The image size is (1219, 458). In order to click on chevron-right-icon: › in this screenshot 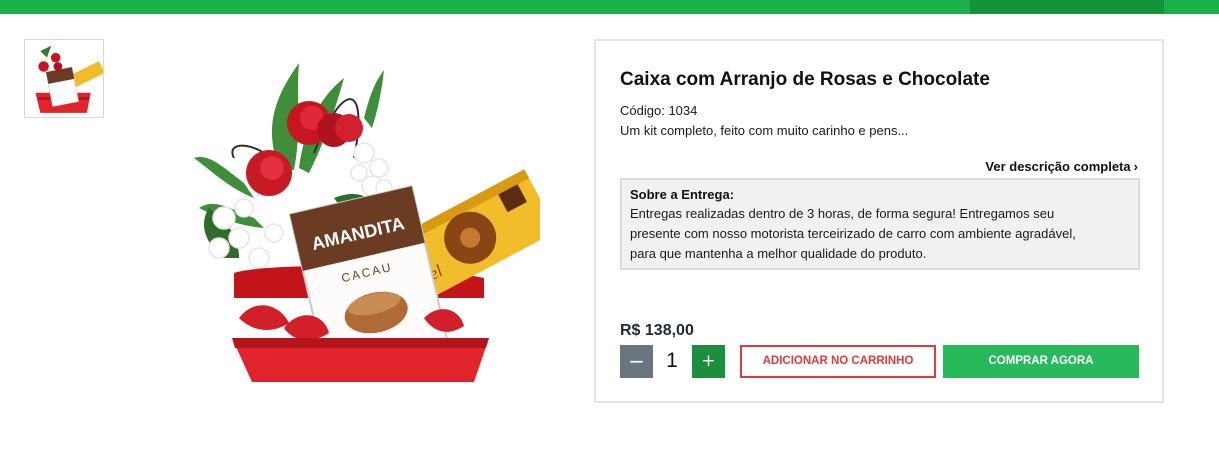, I will do `click(1135, 166)`.